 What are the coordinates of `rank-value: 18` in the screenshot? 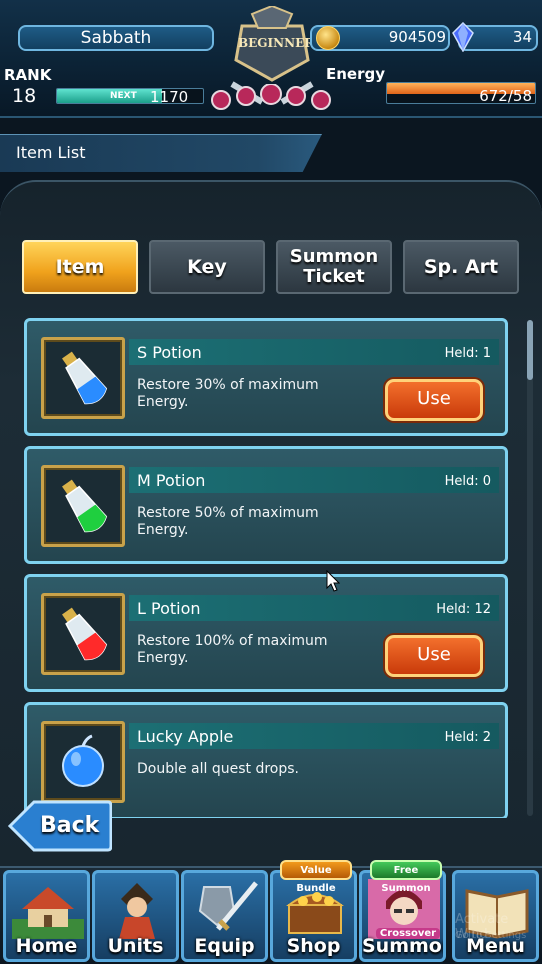 It's located at (24, 96).